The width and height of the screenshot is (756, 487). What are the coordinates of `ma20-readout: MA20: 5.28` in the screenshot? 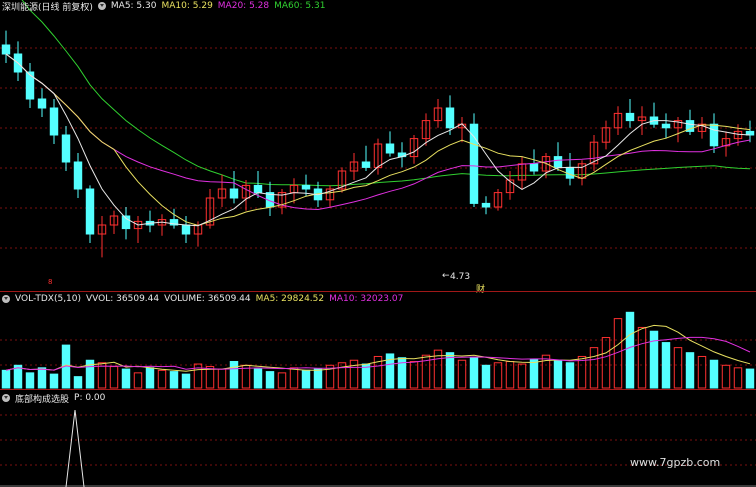 It's located at (243, 6).